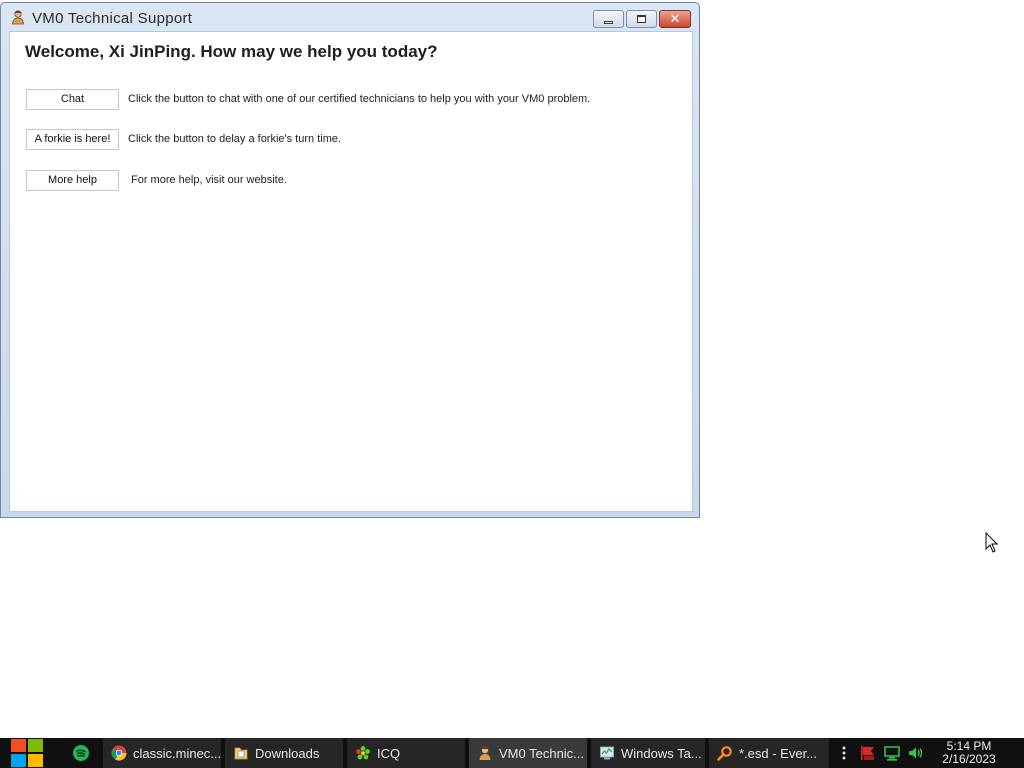  I want to click on system-tray, so click(880, 753).